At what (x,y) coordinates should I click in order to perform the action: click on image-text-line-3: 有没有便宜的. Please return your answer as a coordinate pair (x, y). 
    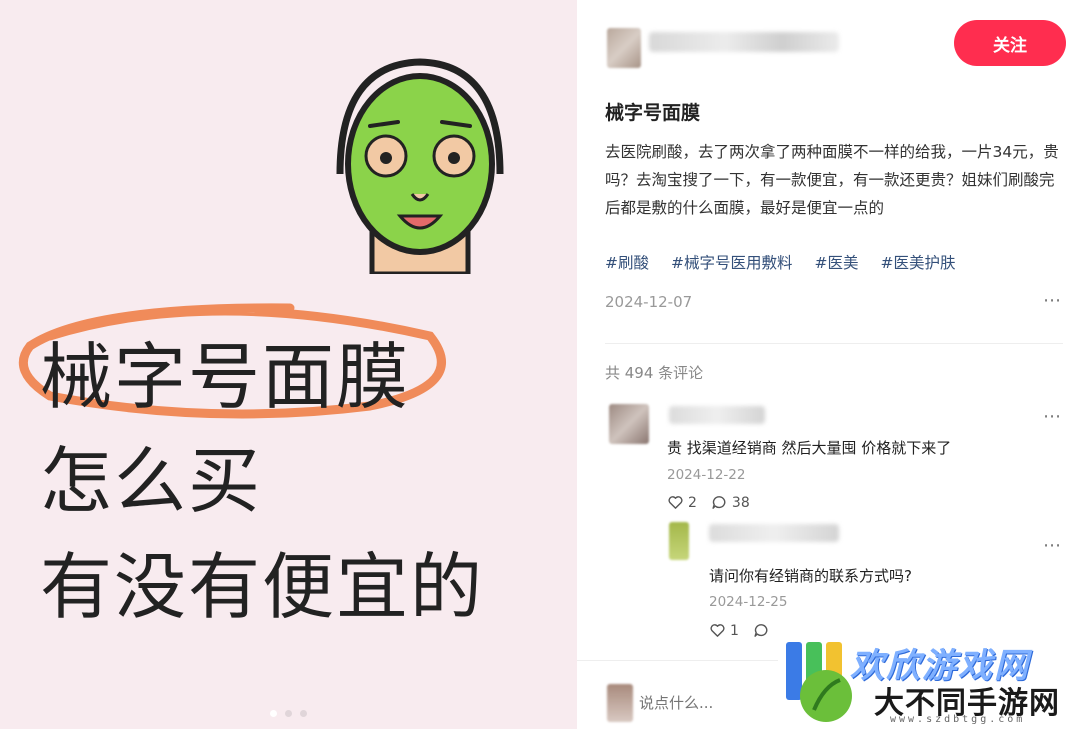
    Looking at the image, I should click on (262, 587).